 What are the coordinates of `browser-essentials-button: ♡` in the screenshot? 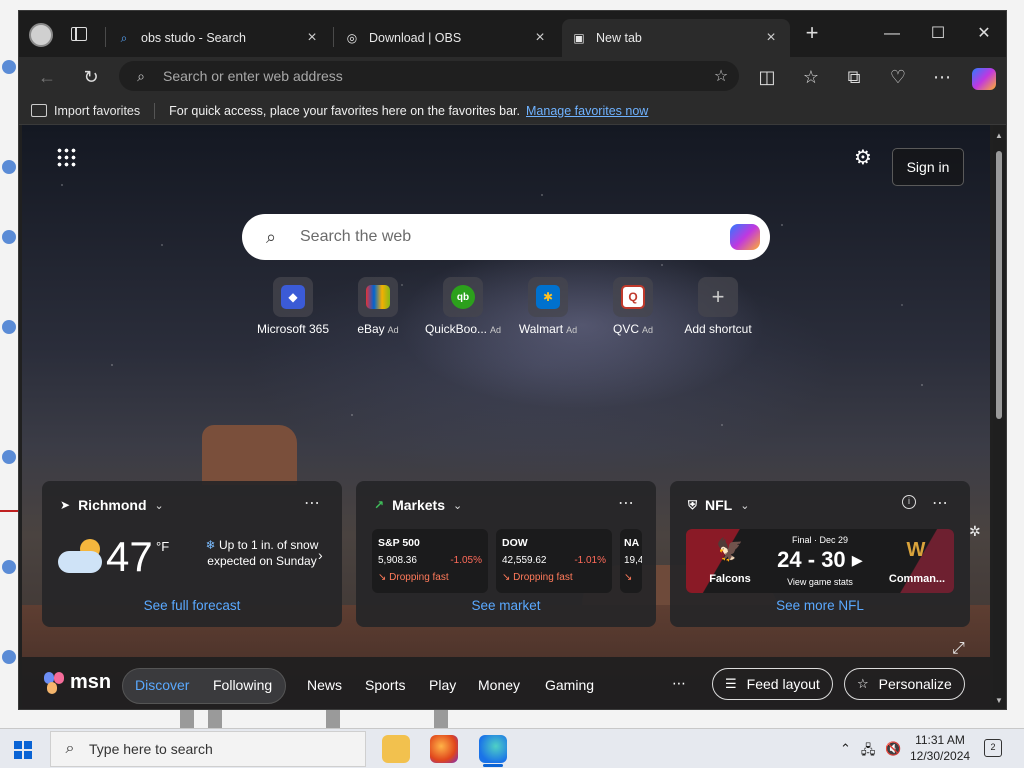 It's located at (898, 77).